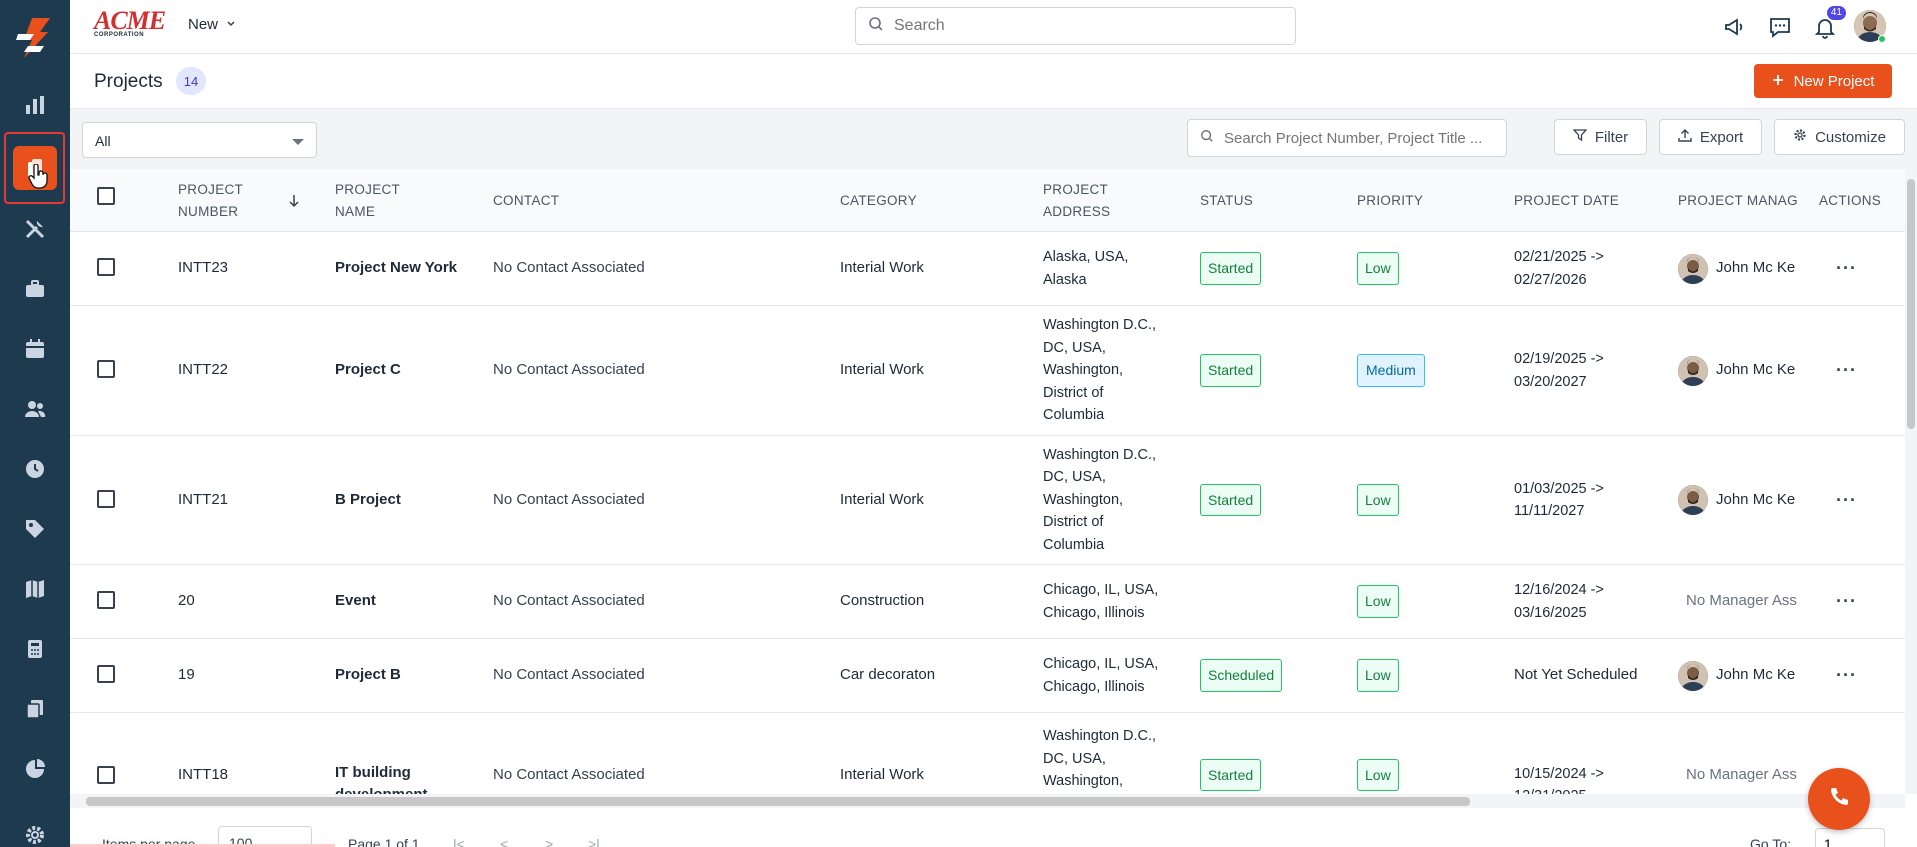 The width and height of the screenshot is (1917, 847). I want to click on priority-cell: Medium, so click(1391, 370).